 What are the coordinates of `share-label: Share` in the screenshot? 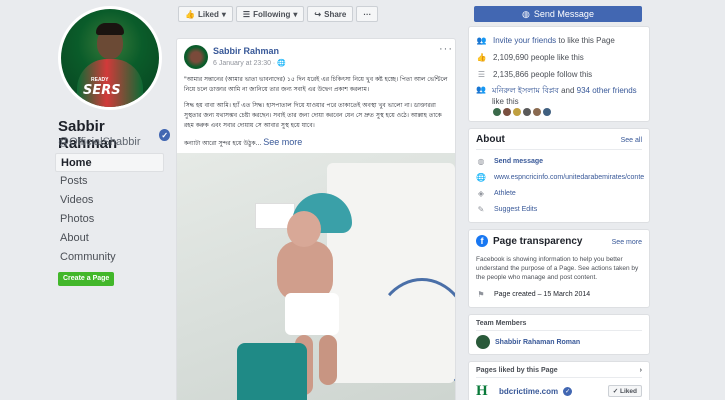 It's located at (335, 14).